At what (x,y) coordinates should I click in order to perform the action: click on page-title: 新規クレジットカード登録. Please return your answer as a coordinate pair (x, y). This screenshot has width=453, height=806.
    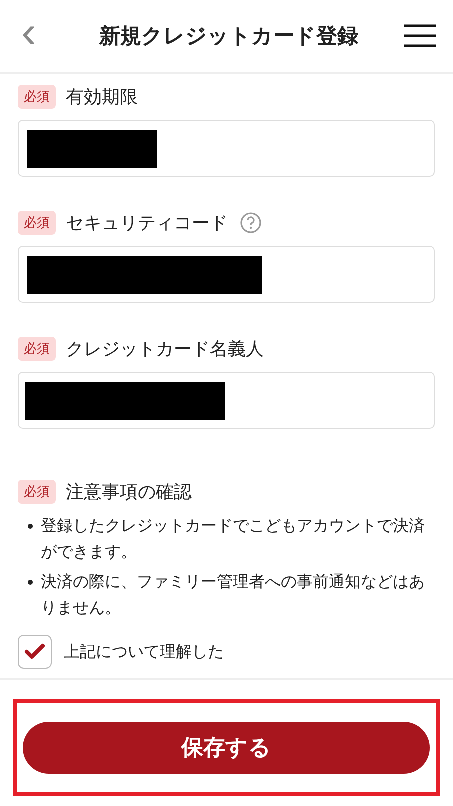
    Looking at the image, I should click on (229, 36).